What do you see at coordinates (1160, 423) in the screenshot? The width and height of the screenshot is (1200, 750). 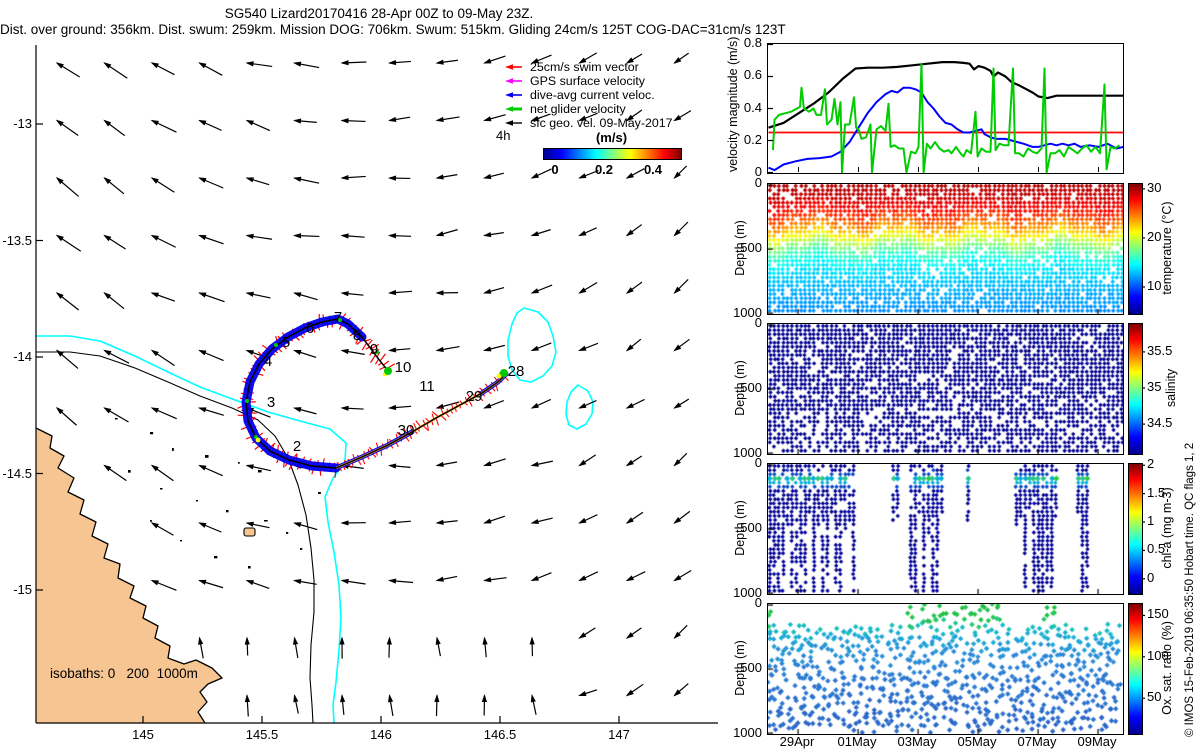 I see `colorbar-tick-label: 34.5` at bounding box center [1160, 423].